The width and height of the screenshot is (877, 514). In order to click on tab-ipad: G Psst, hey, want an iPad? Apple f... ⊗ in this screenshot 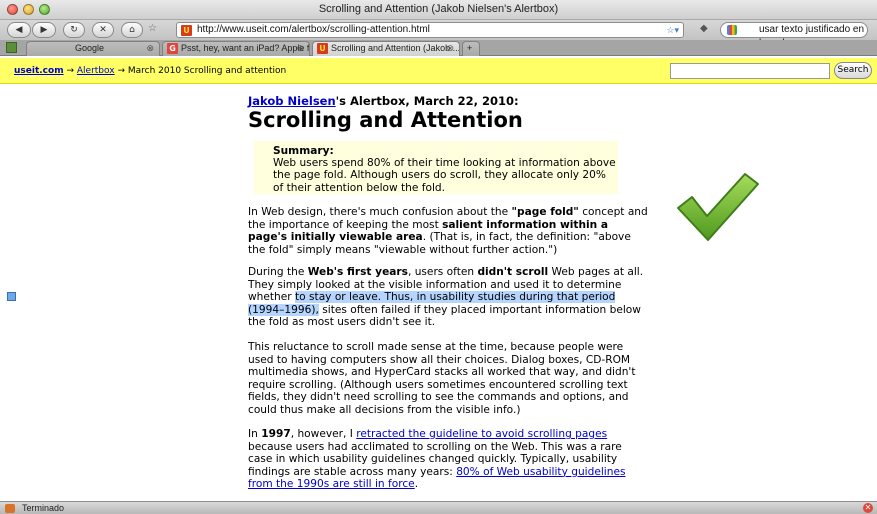, I will do `click(236, 48)`.